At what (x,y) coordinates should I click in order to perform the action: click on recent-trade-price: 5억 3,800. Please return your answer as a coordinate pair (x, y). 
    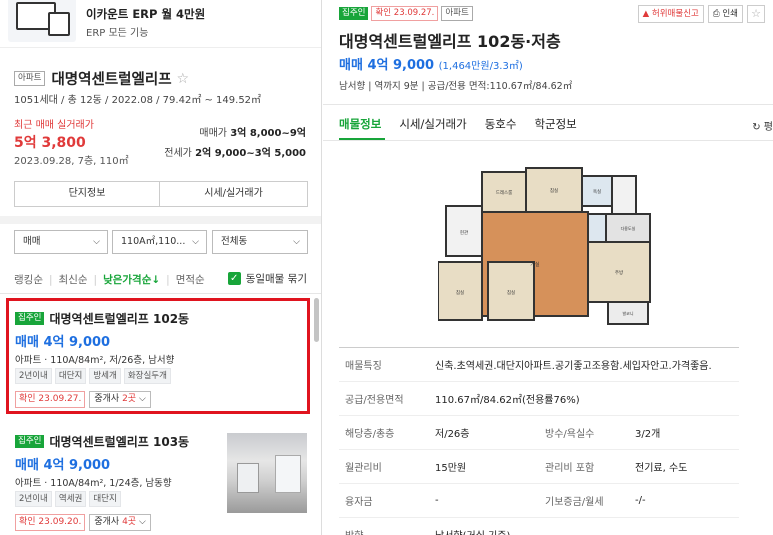
    Looking at the image, I should click on (50, 143).